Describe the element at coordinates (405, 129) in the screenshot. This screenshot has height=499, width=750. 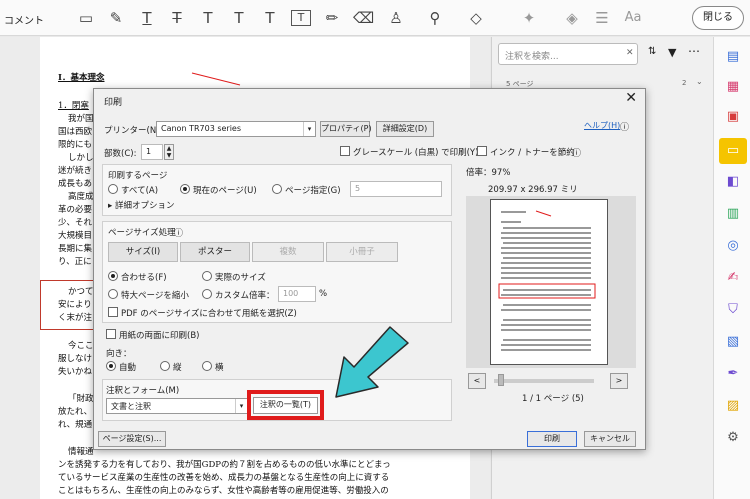
I see `advanced-button: 詳細設定(D)` at that location.